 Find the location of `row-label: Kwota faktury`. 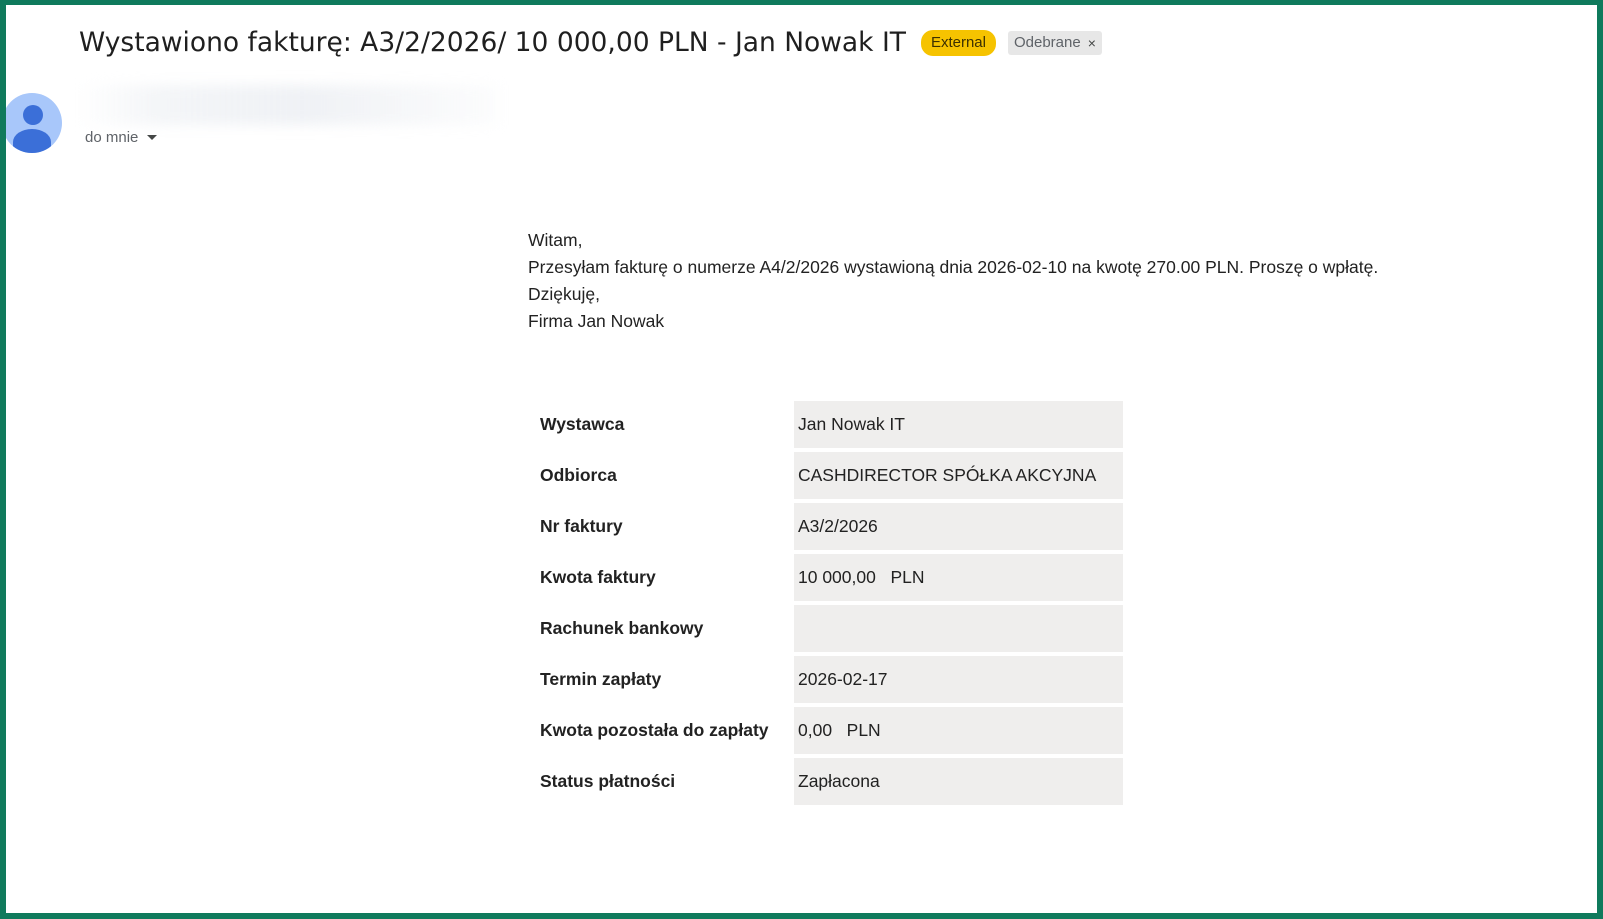

row-label: Kwota faktury is located at coordinates (598, 577).